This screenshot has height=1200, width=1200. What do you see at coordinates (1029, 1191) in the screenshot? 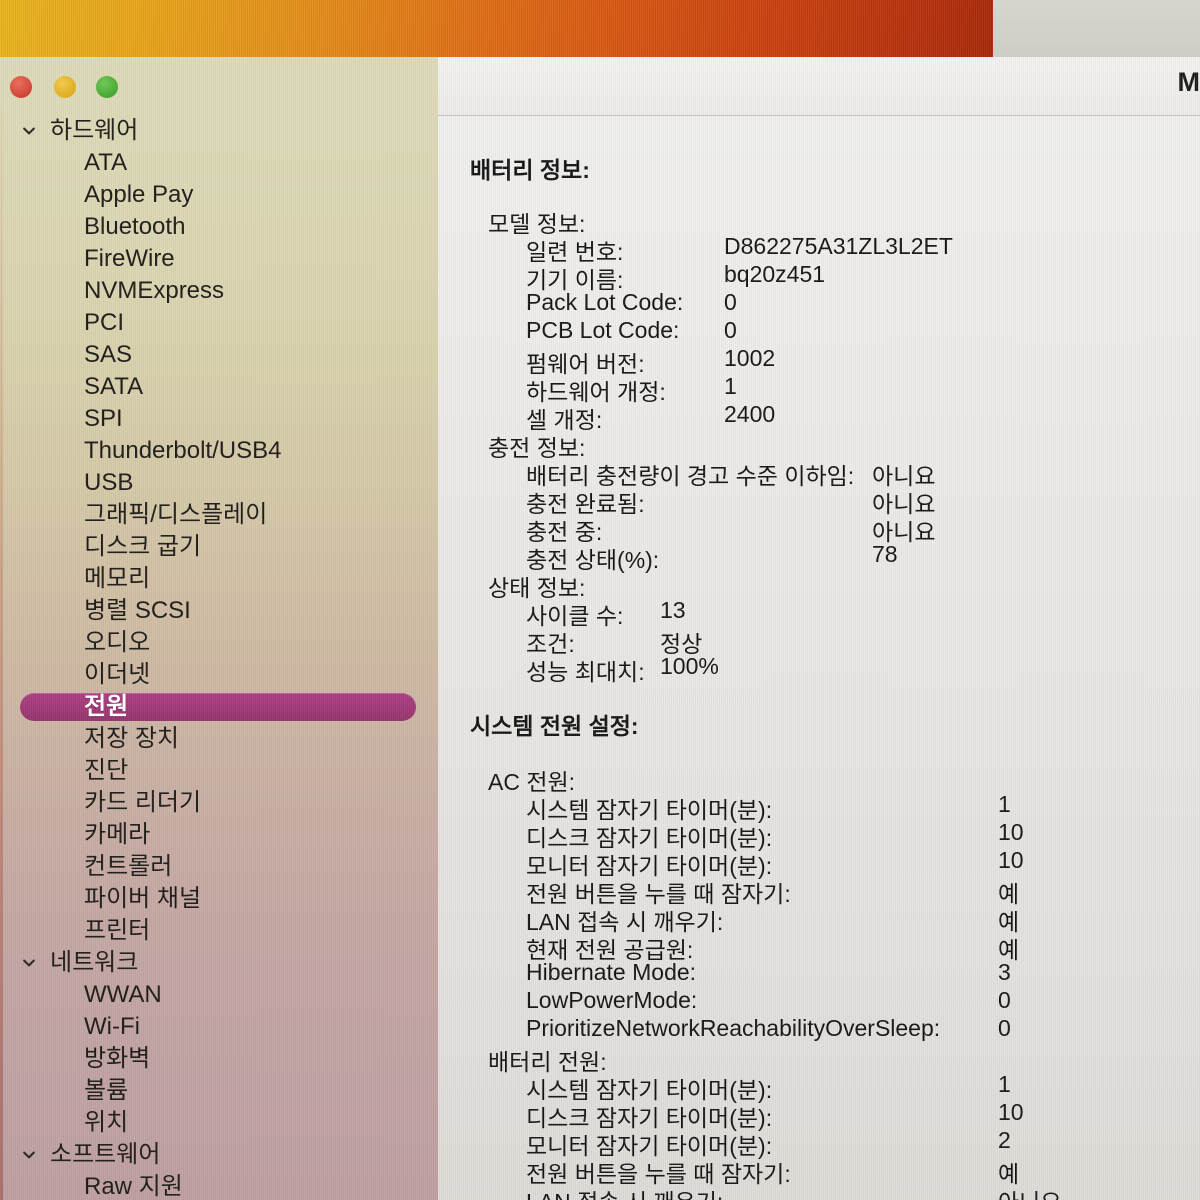
I see `report-value-batt-4: 아니요` at bounding box center [1029, 1191].